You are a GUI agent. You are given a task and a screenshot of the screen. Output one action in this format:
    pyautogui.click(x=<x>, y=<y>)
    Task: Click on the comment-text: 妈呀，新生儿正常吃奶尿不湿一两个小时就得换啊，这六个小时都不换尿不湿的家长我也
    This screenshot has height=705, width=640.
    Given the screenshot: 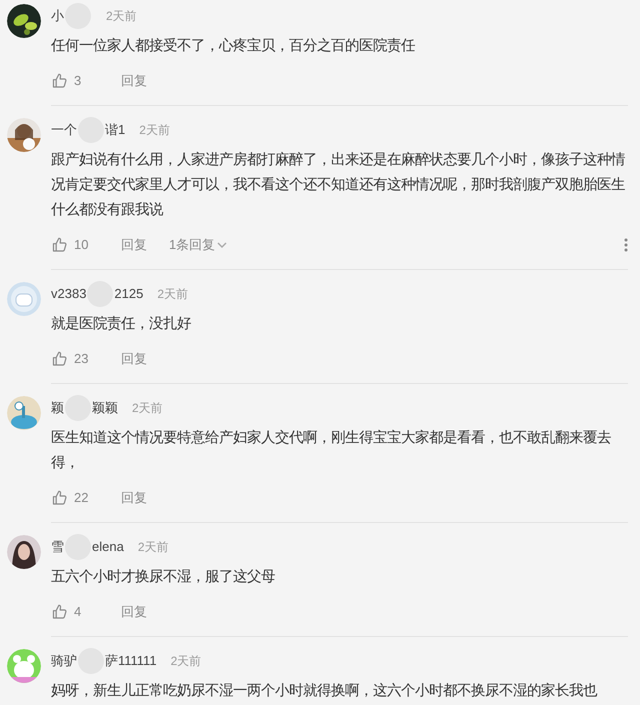 What is the action you would take?
    pyautogui.click(x=324, y=691)
    